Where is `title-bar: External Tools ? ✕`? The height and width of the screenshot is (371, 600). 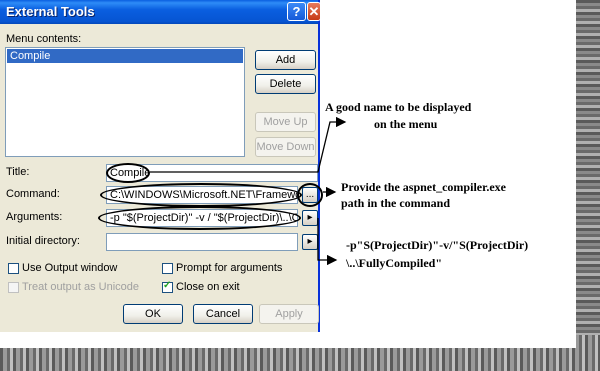 title-bar: External Tools ? ✕ is located at coordinates (160, 12).